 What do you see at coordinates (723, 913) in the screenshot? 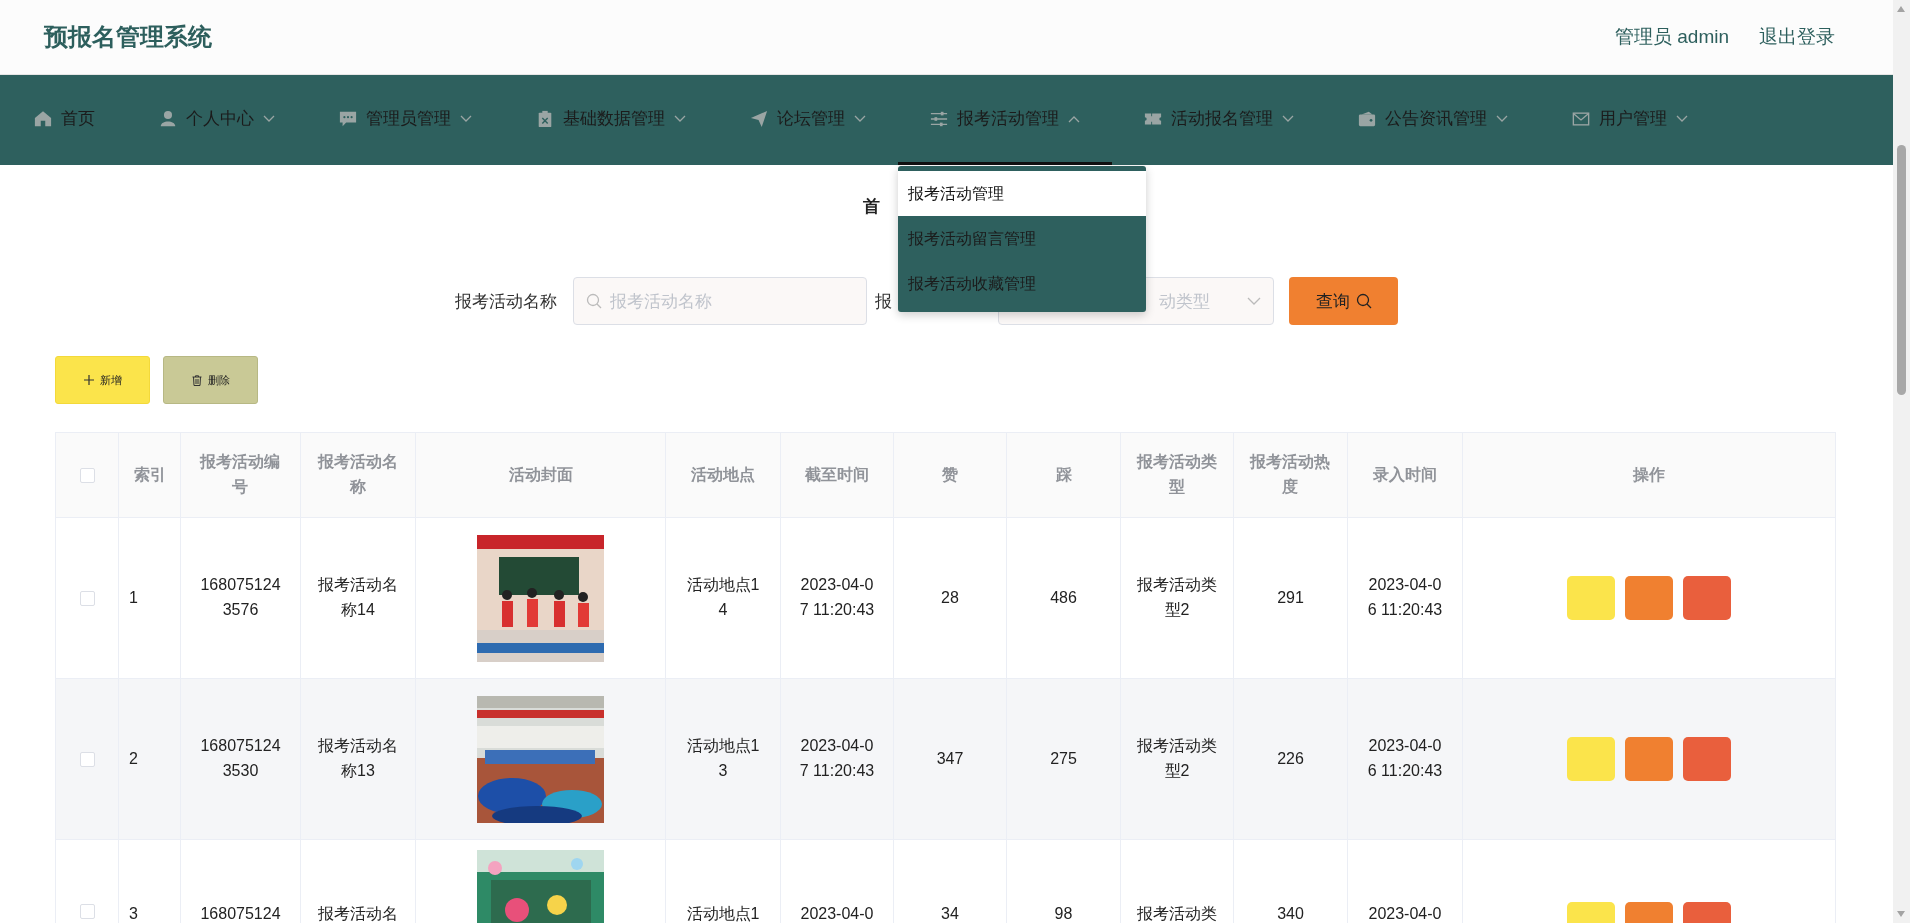
I see `table-cell-text: 活动地点1` at bounding box center [723, 913].